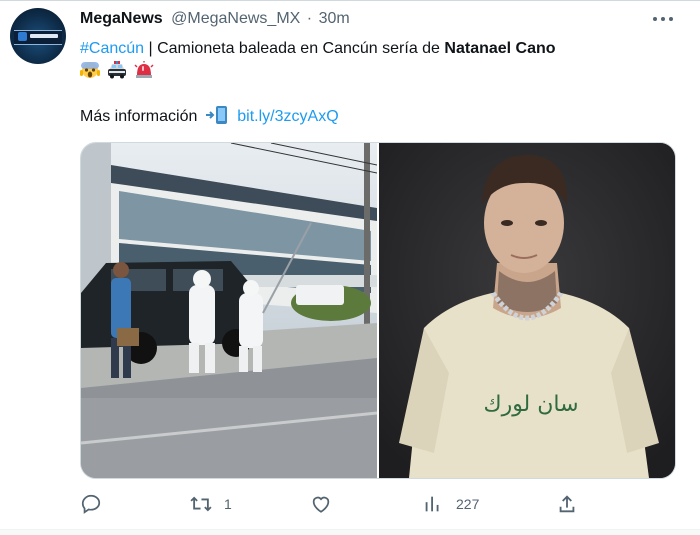 The image size is (700, 535). Describe the element at coordinates (350, 0) in the screenshot. I see `top-divider` at that location.